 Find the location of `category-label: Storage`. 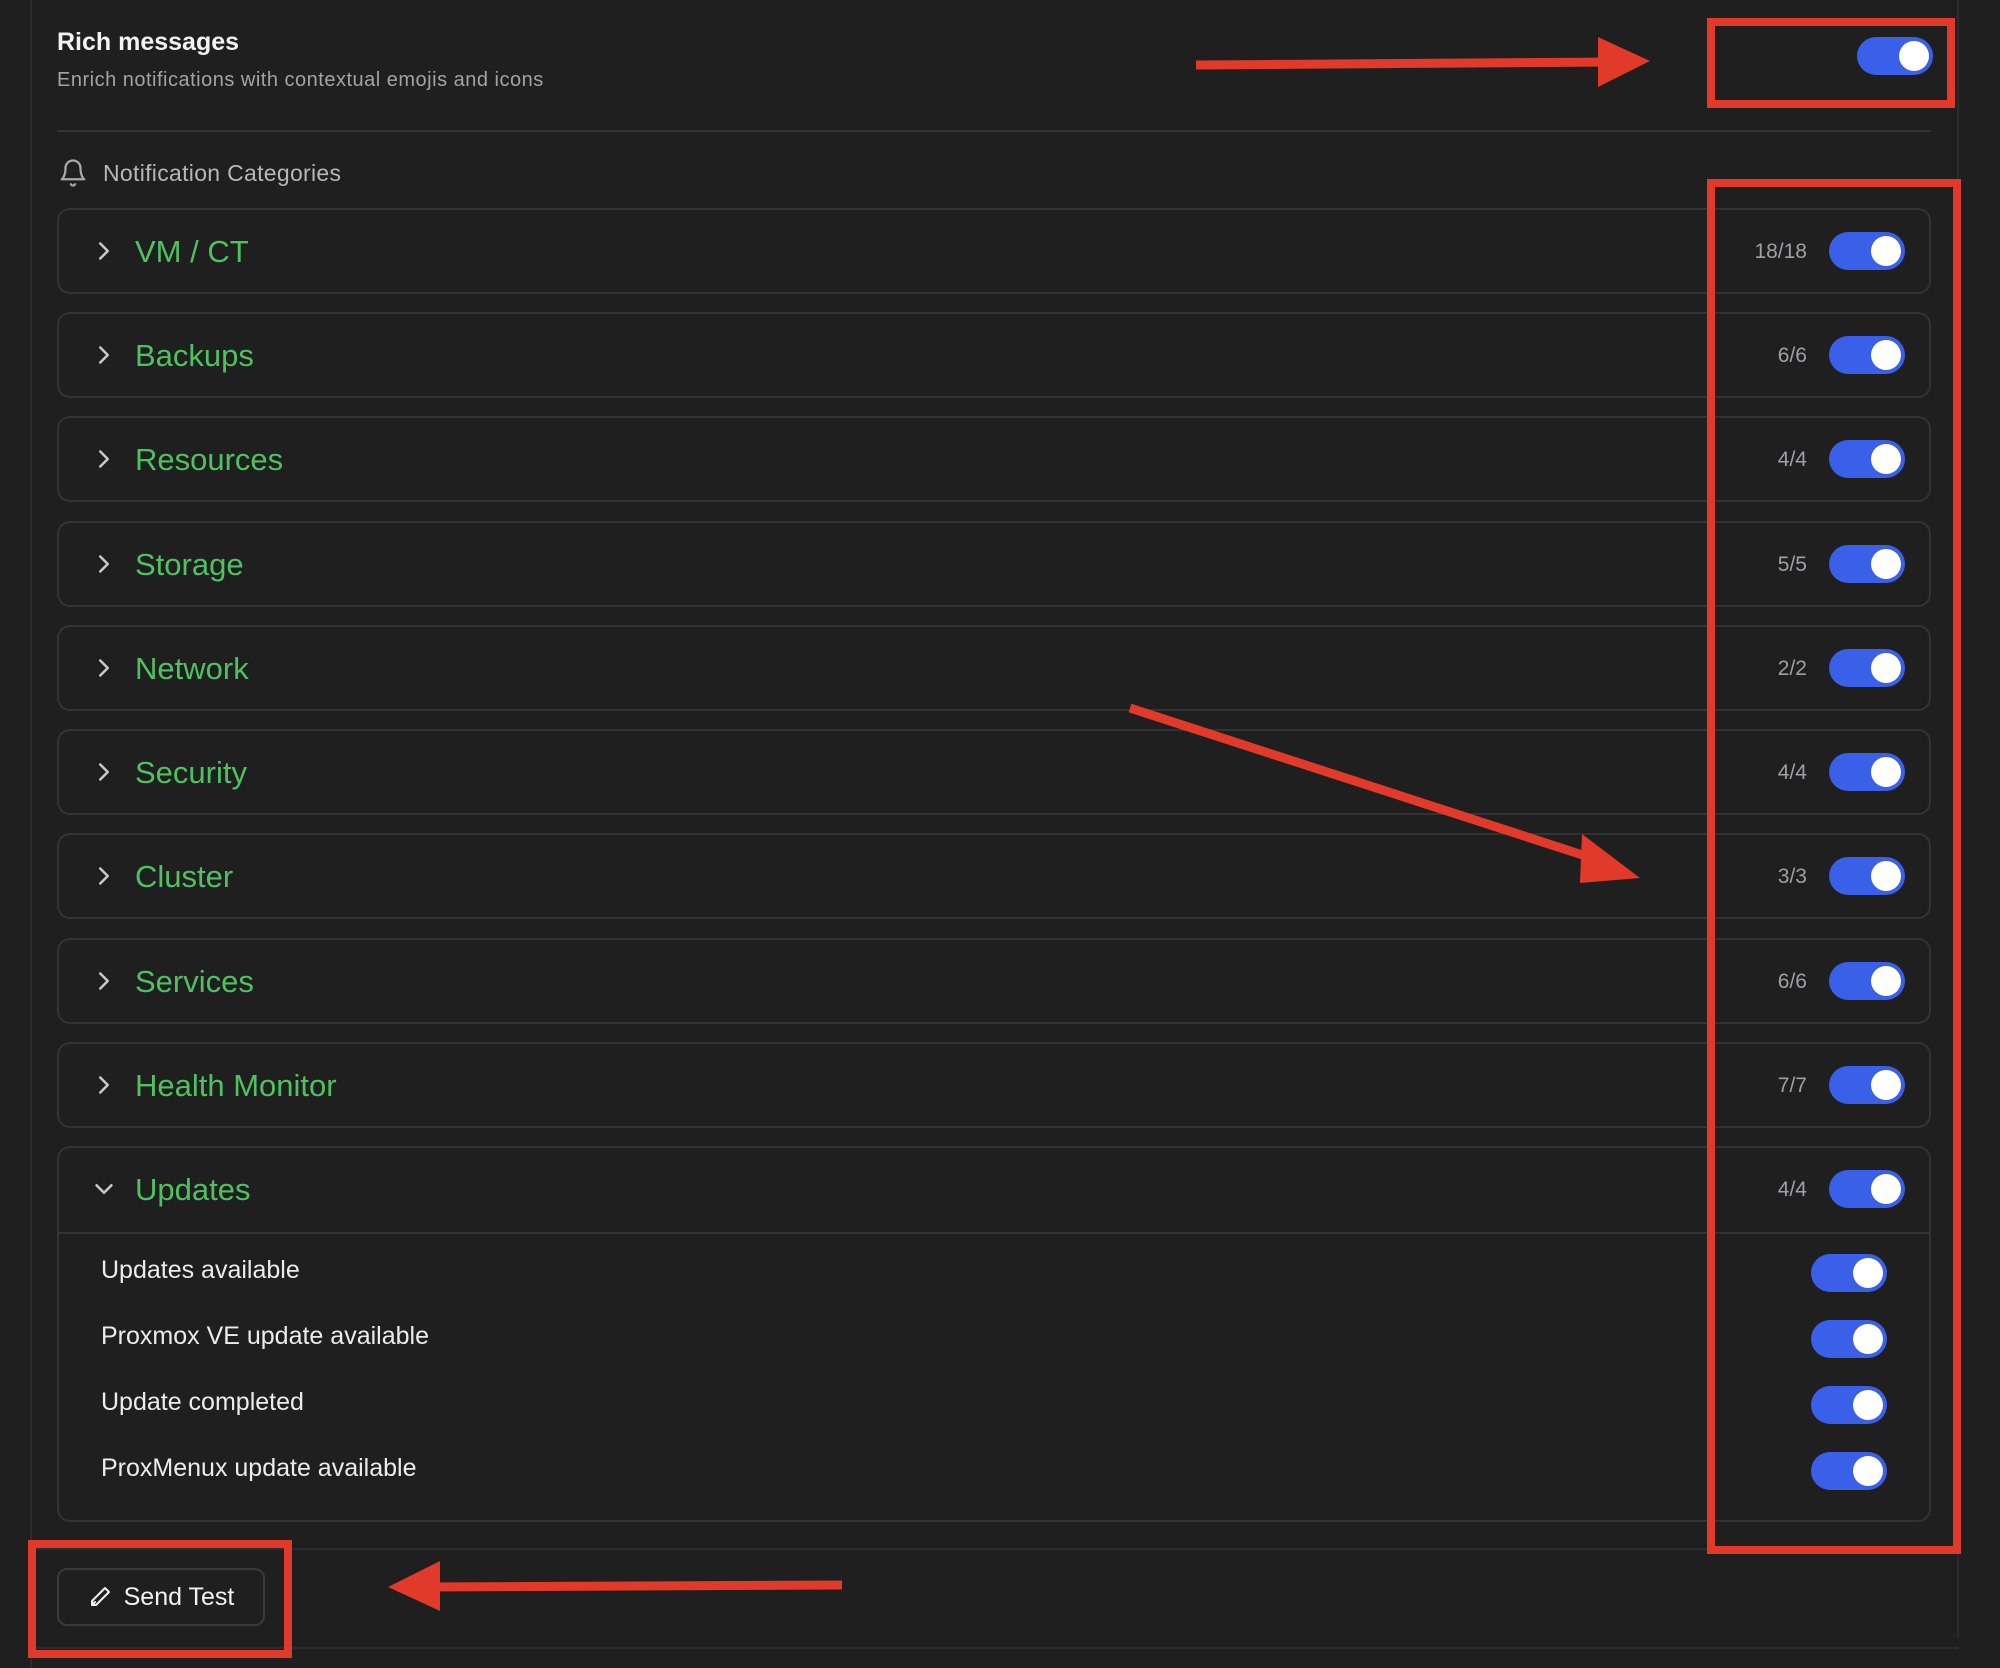

category-label: Storage is located at coordinates (189, 564).